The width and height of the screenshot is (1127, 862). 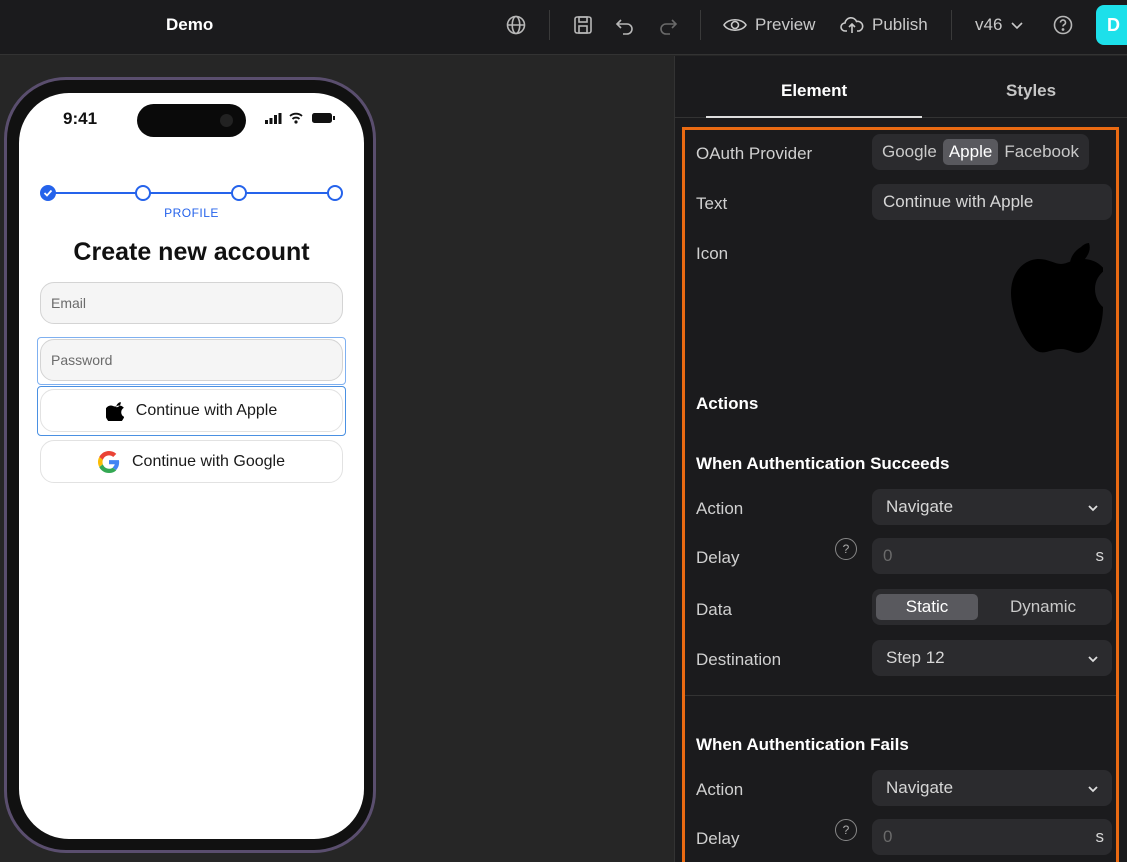 What do you see at coordinates (785, 24) in the screenshot?
I see `preview-label: Preview` at bounding box center [785, 24].